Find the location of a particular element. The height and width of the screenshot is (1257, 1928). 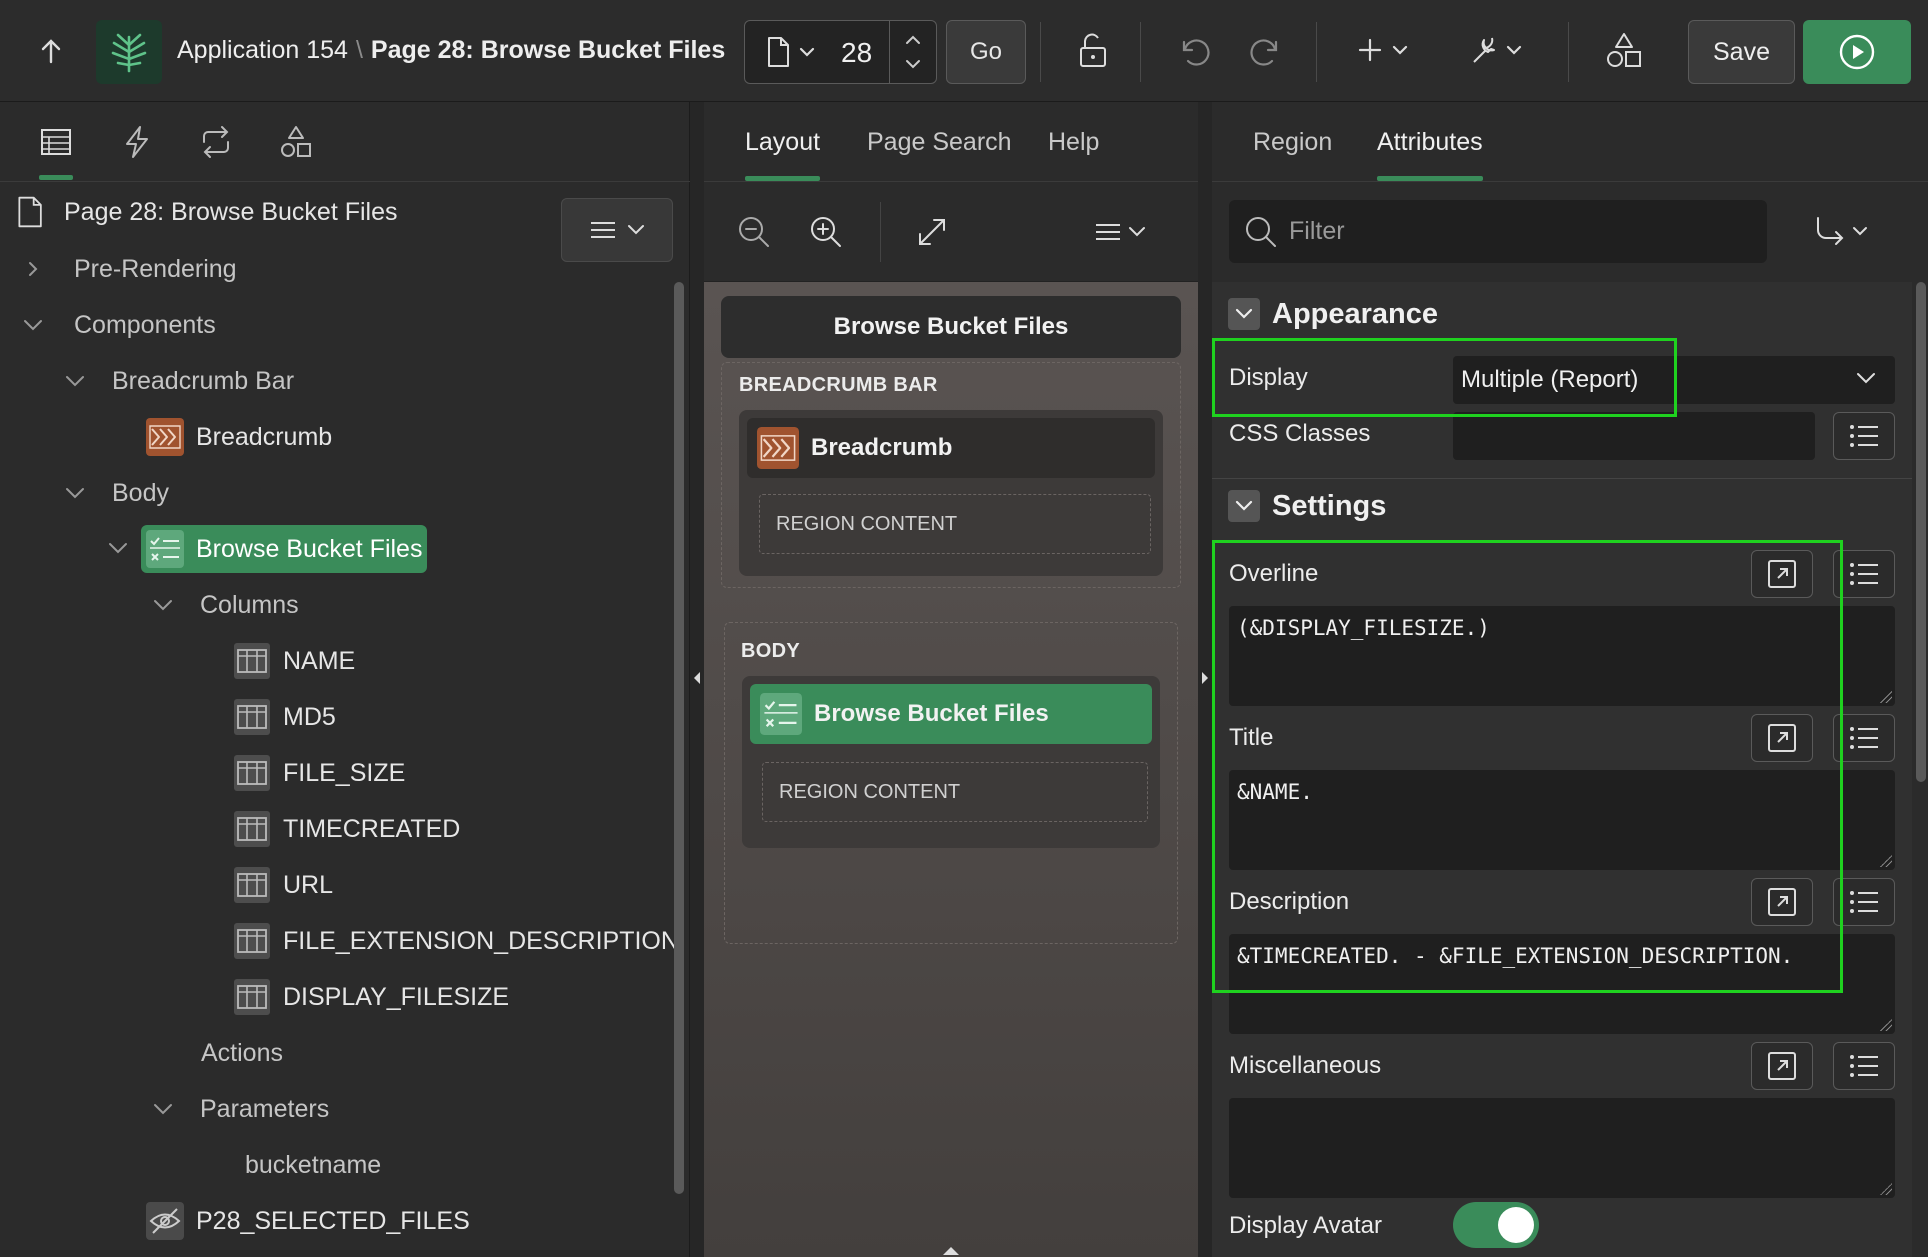

tab-layout: Layout is located at coordinates (783, 154).